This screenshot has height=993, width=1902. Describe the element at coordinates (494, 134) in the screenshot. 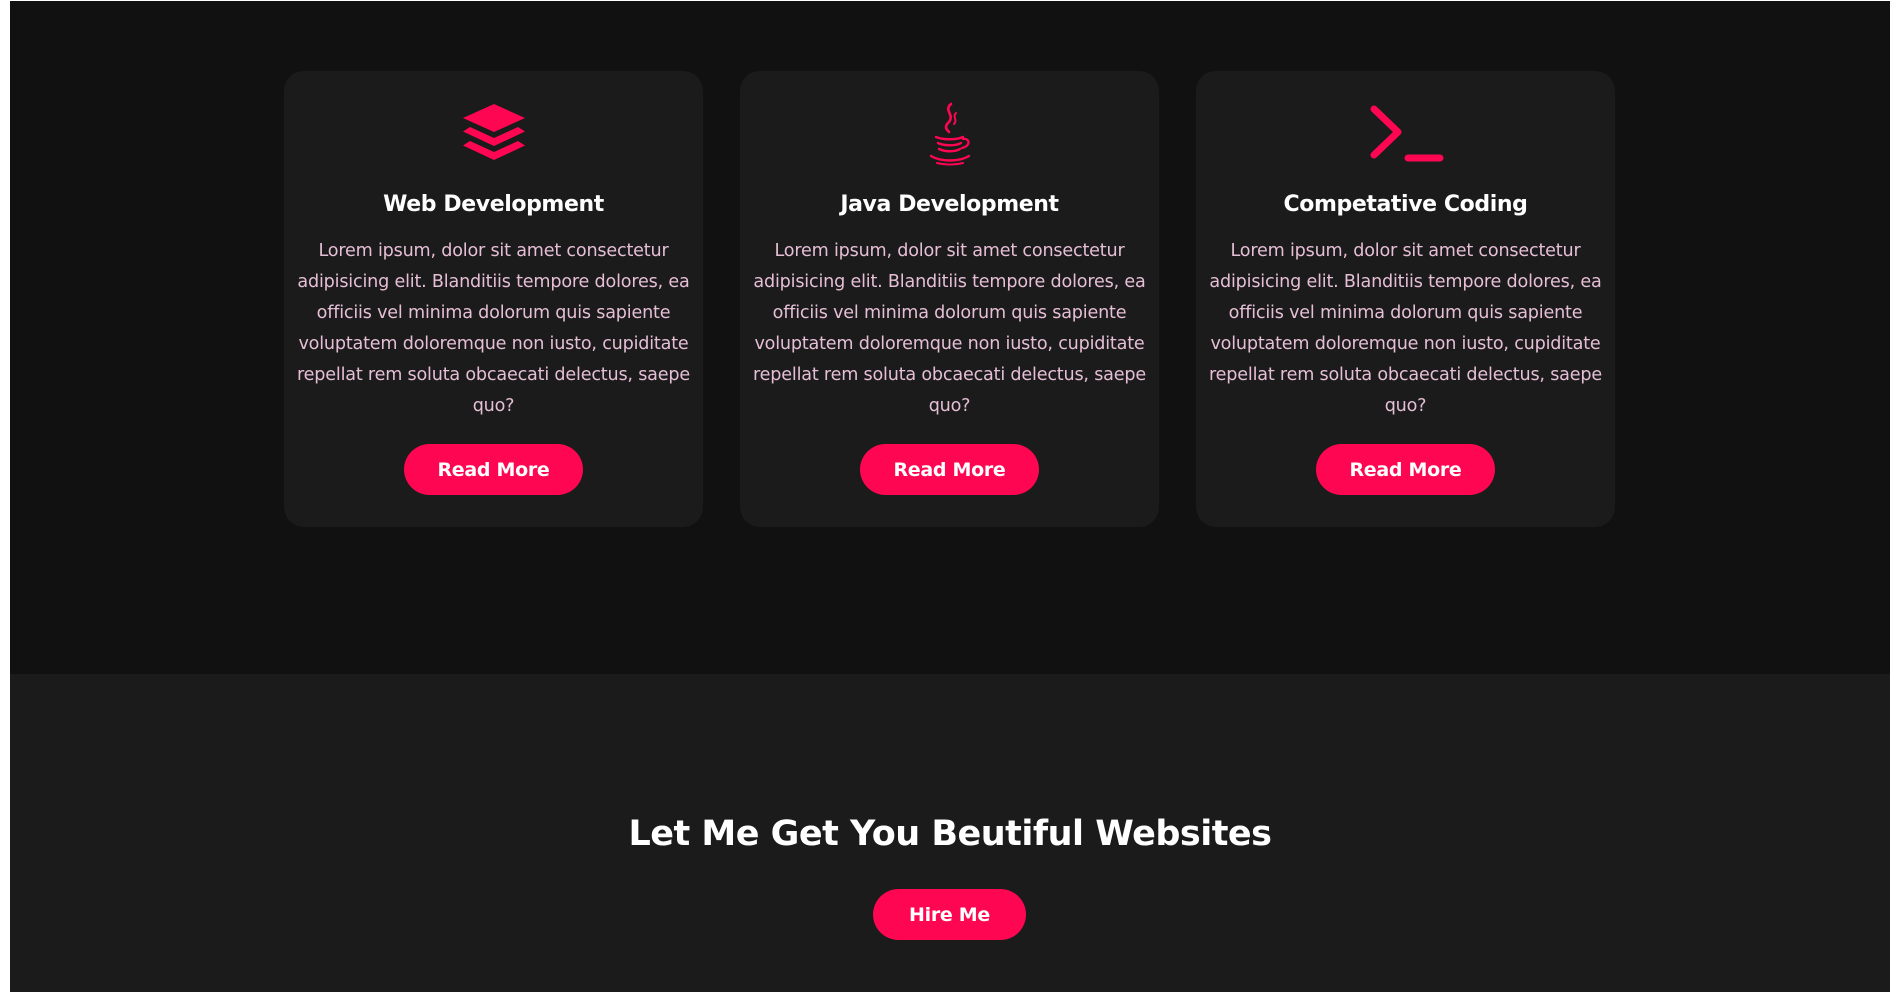

I see `layers-icon` at that location.